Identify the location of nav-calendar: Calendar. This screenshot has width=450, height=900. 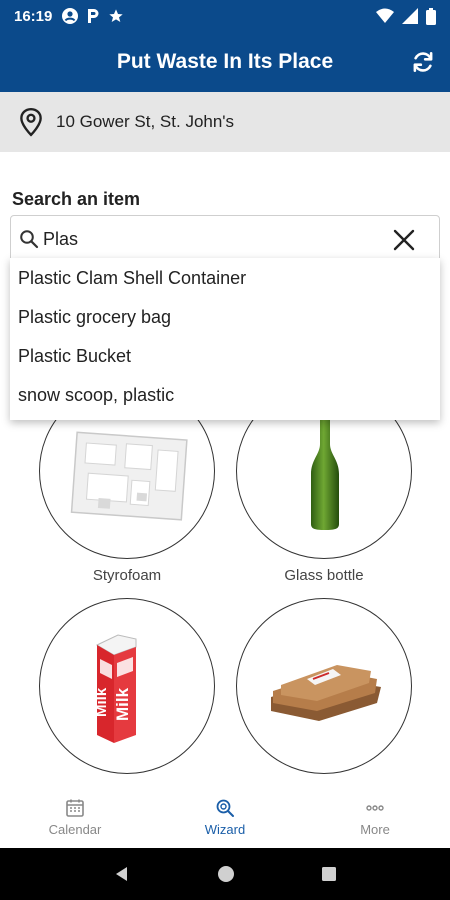
(75, 817).